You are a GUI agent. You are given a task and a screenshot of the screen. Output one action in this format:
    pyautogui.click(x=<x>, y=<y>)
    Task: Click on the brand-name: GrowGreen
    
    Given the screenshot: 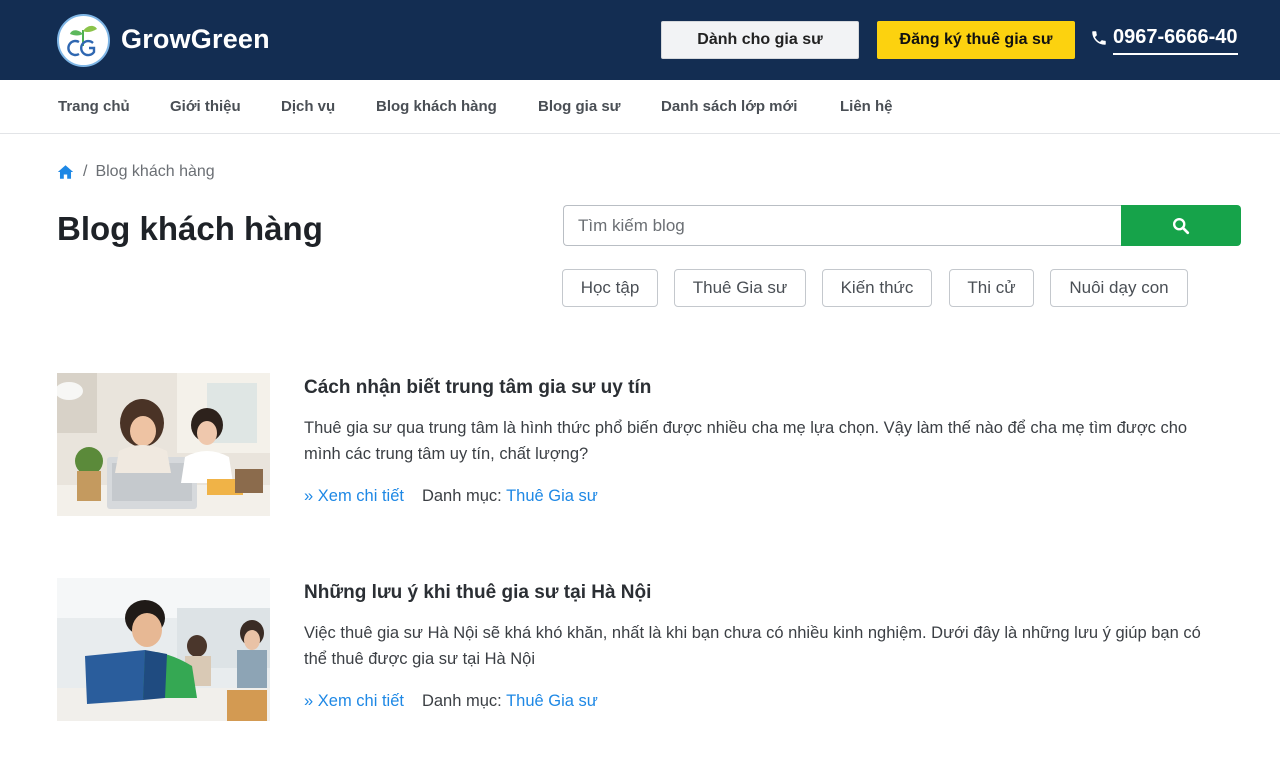 What is the action you would take?
    pyautogui.click(x=195, y=39)
    